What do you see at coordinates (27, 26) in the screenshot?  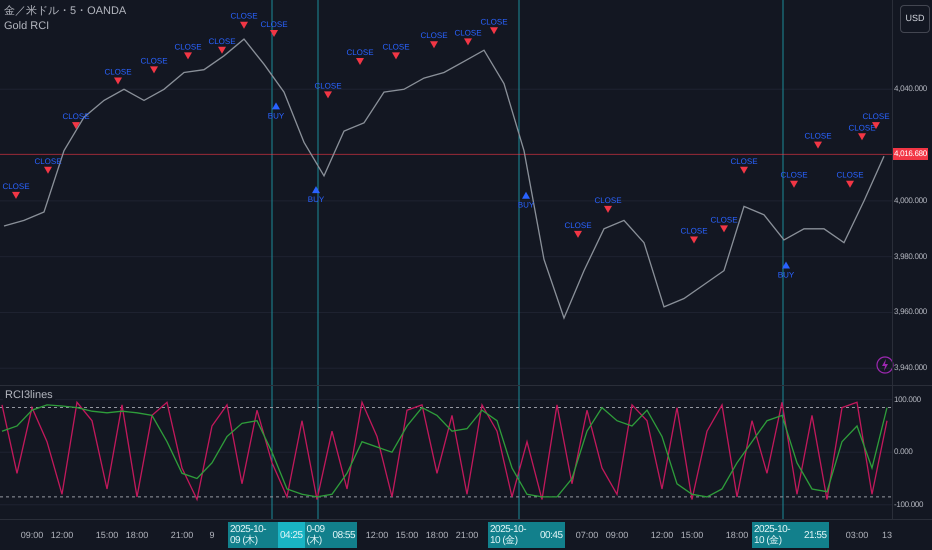 I see `indicator-title: Gold RCI` at bounding box center [27, 26].